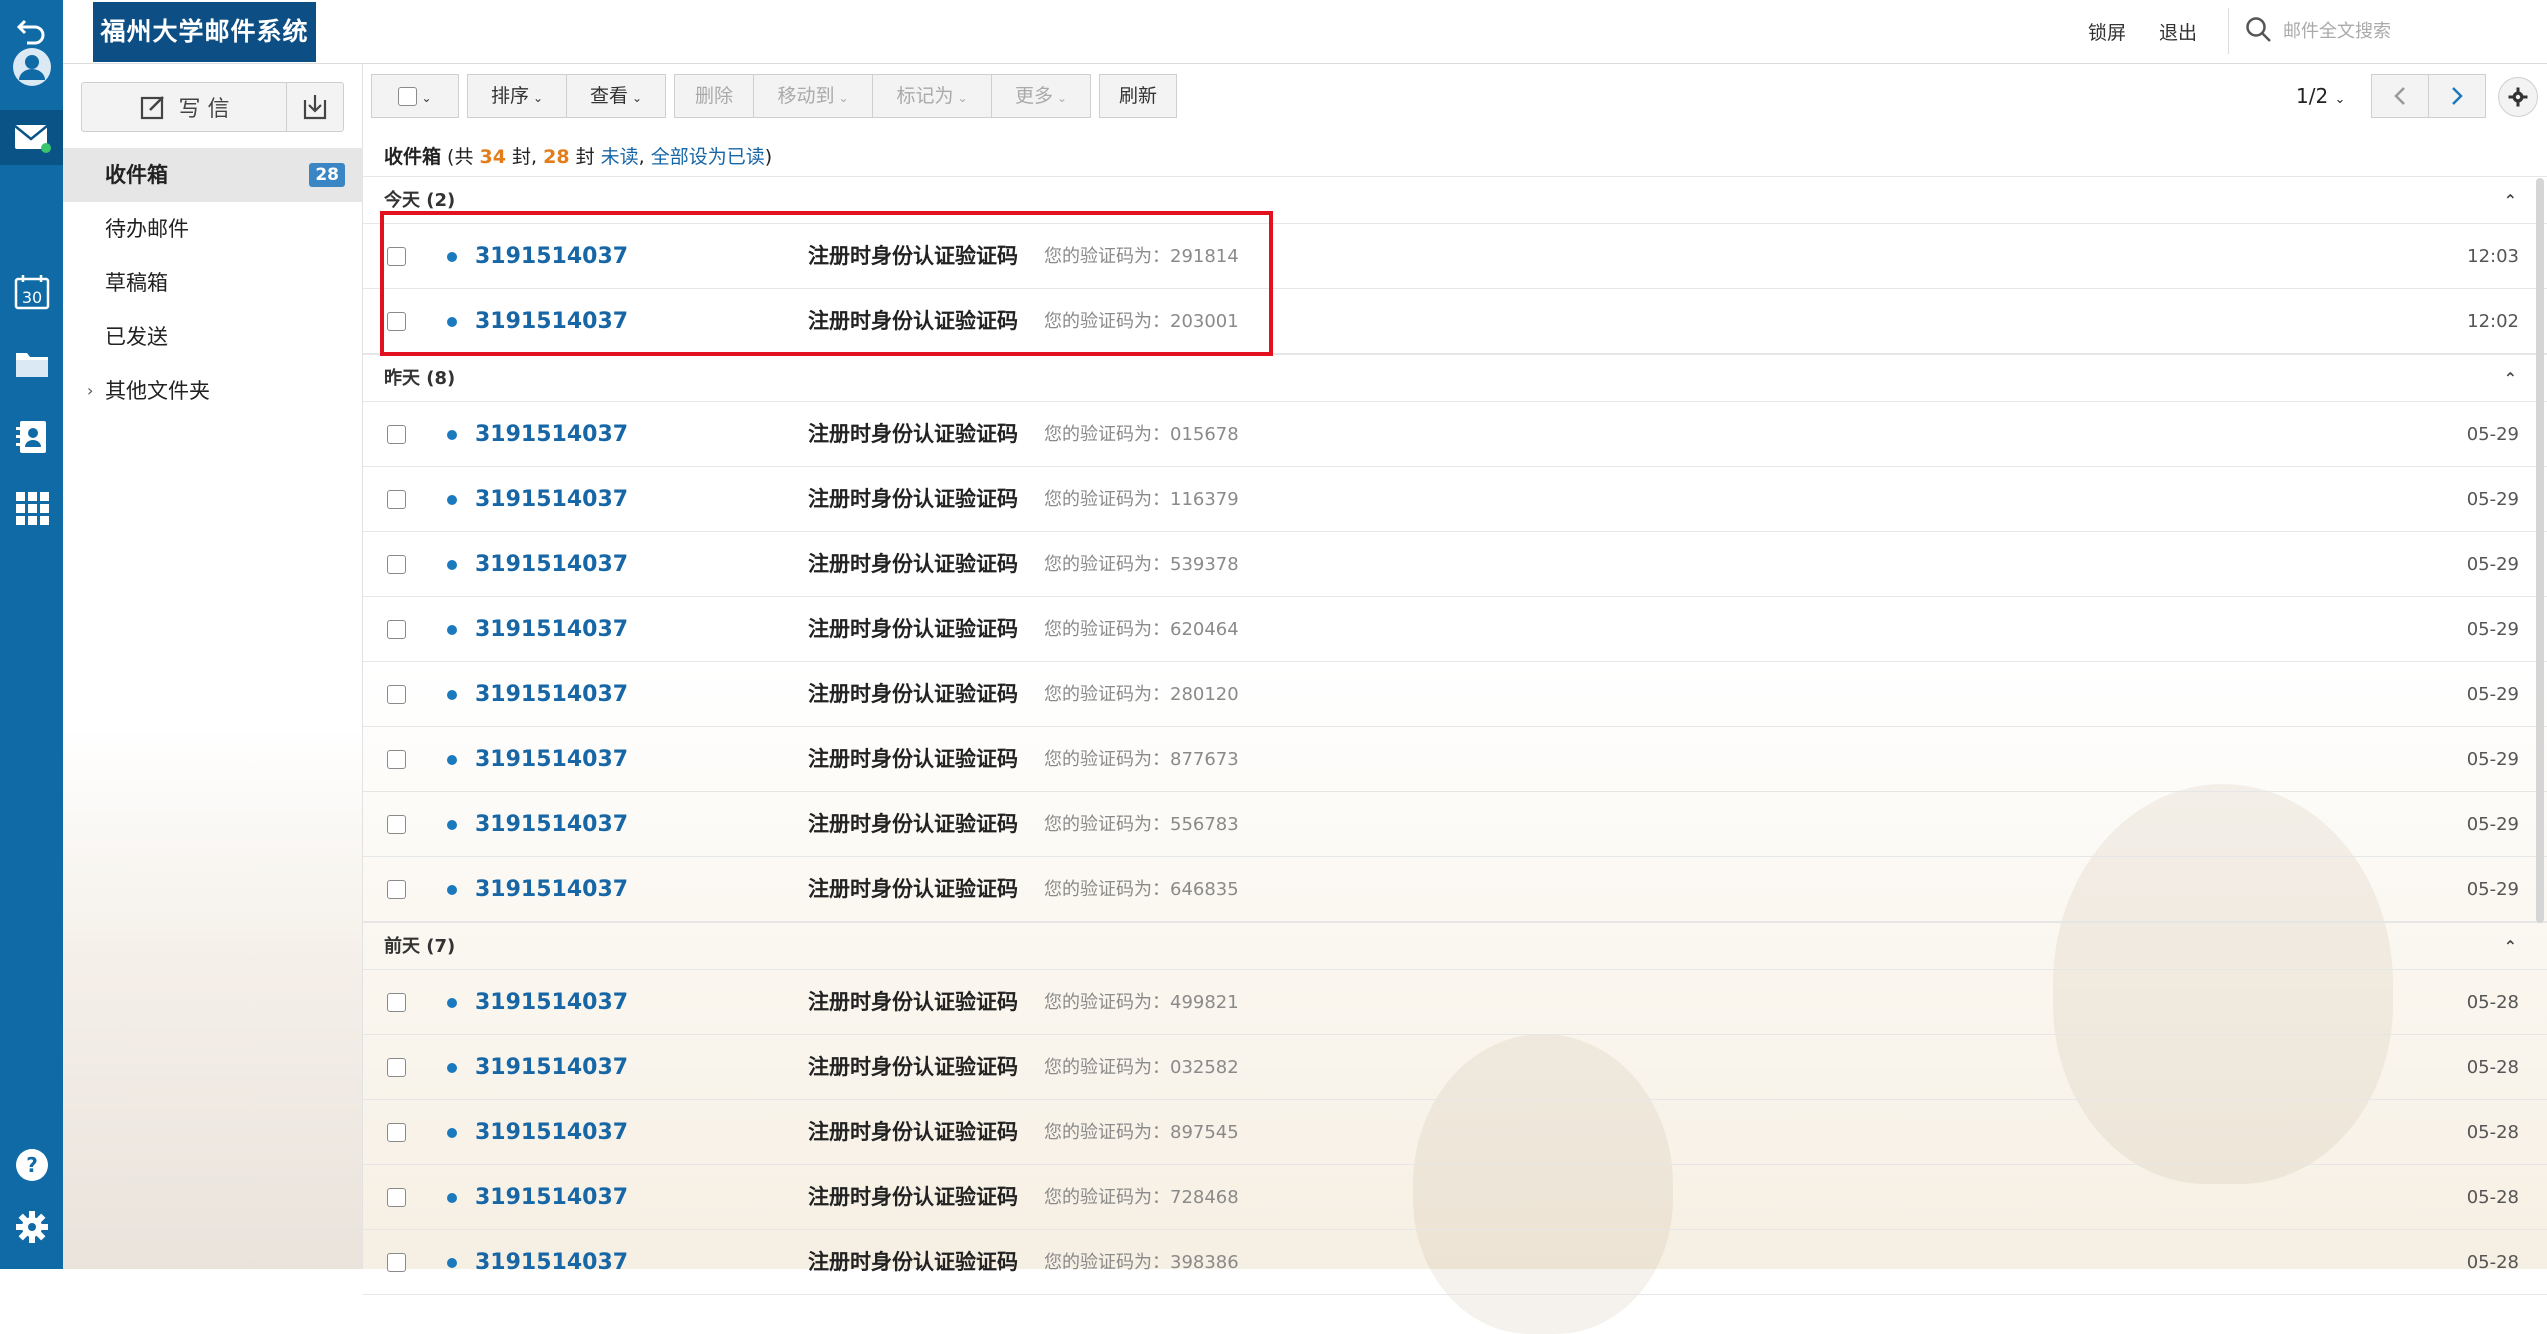 The image size is (2547, 1334). What do you see at coordinates (1455, 759) in the screenshot?
I see `mail-row: 3191514037 注册时身份认证验证码 您的验证码为：877673 05-29` at bounding box center [1455, 759].